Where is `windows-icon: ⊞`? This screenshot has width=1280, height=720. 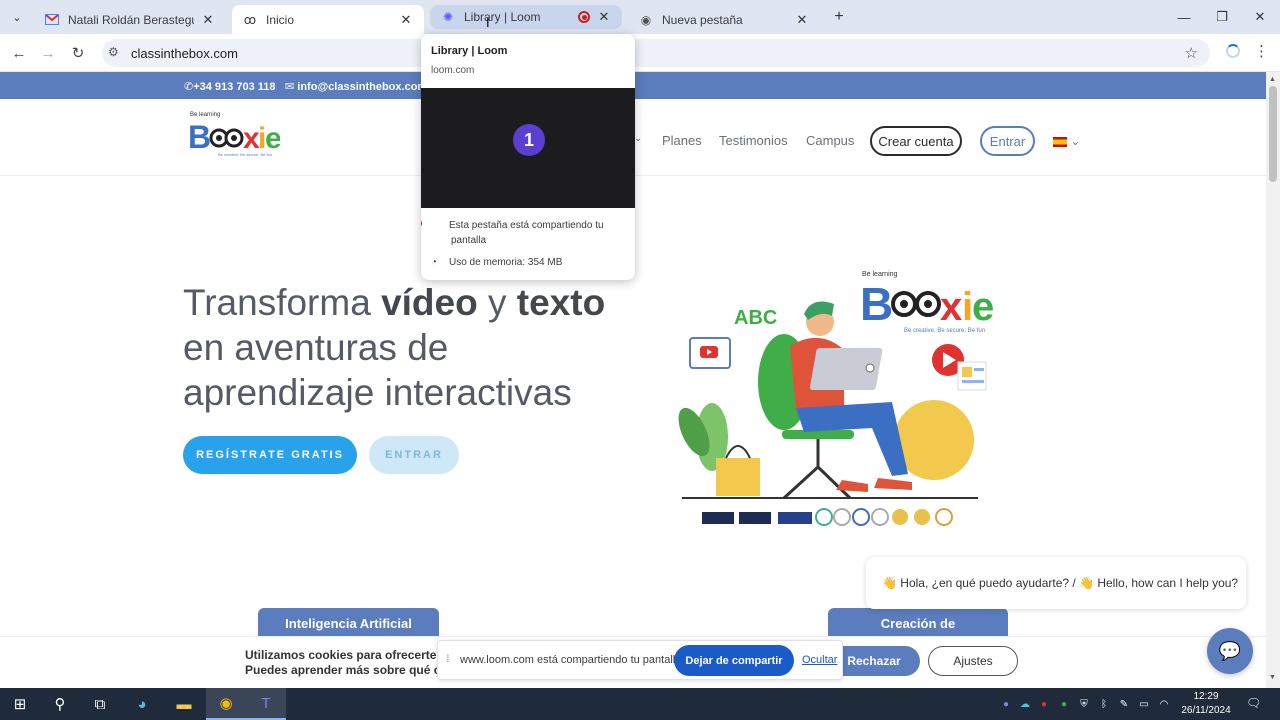
windows-icon: ⊞ is located at coordinates (20, 704).